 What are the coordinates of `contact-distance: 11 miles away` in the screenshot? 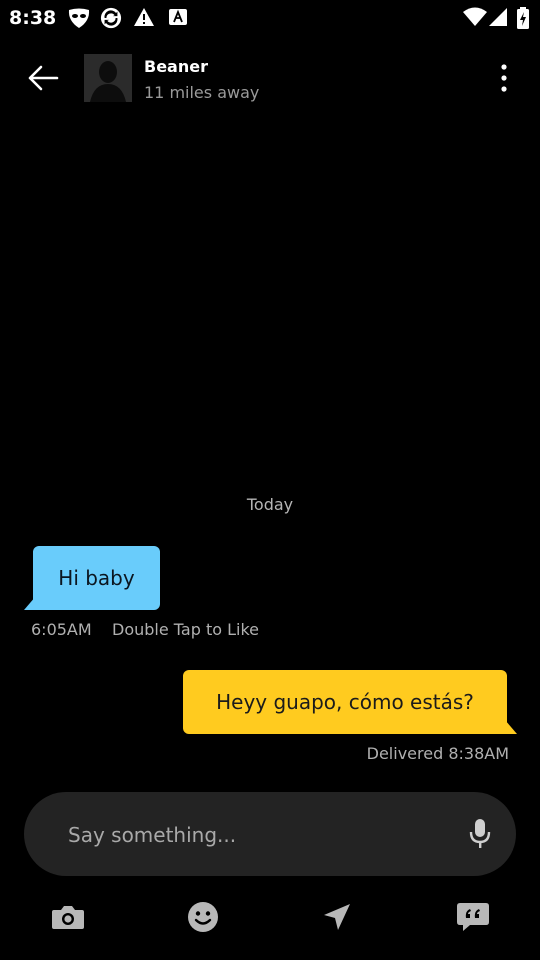 It's located at (202, 92).